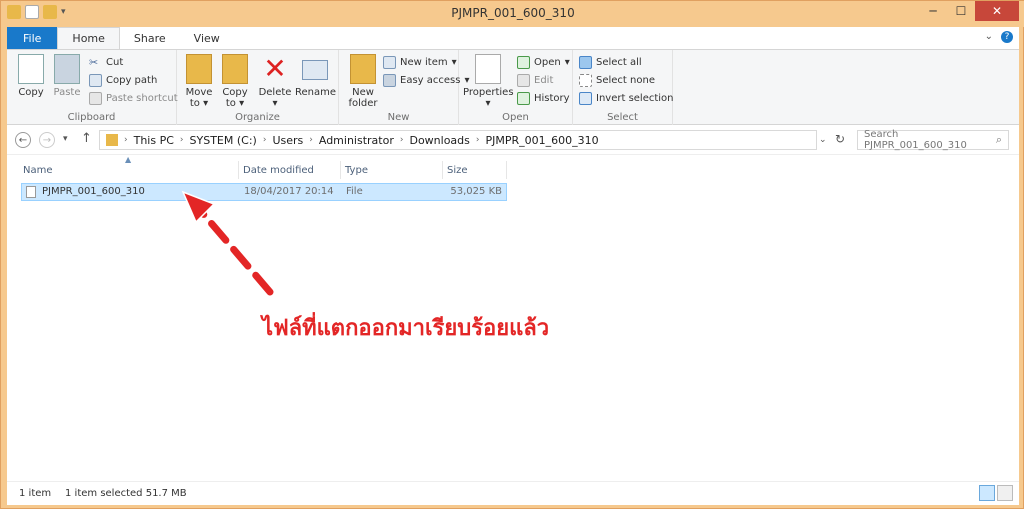 This screenshot has width=1024, height=509. What do you see at coordinates (154, 140) in the screenshot?
I see `breadcrumb-this-pc: This PC` at bounding box center [154, 140].